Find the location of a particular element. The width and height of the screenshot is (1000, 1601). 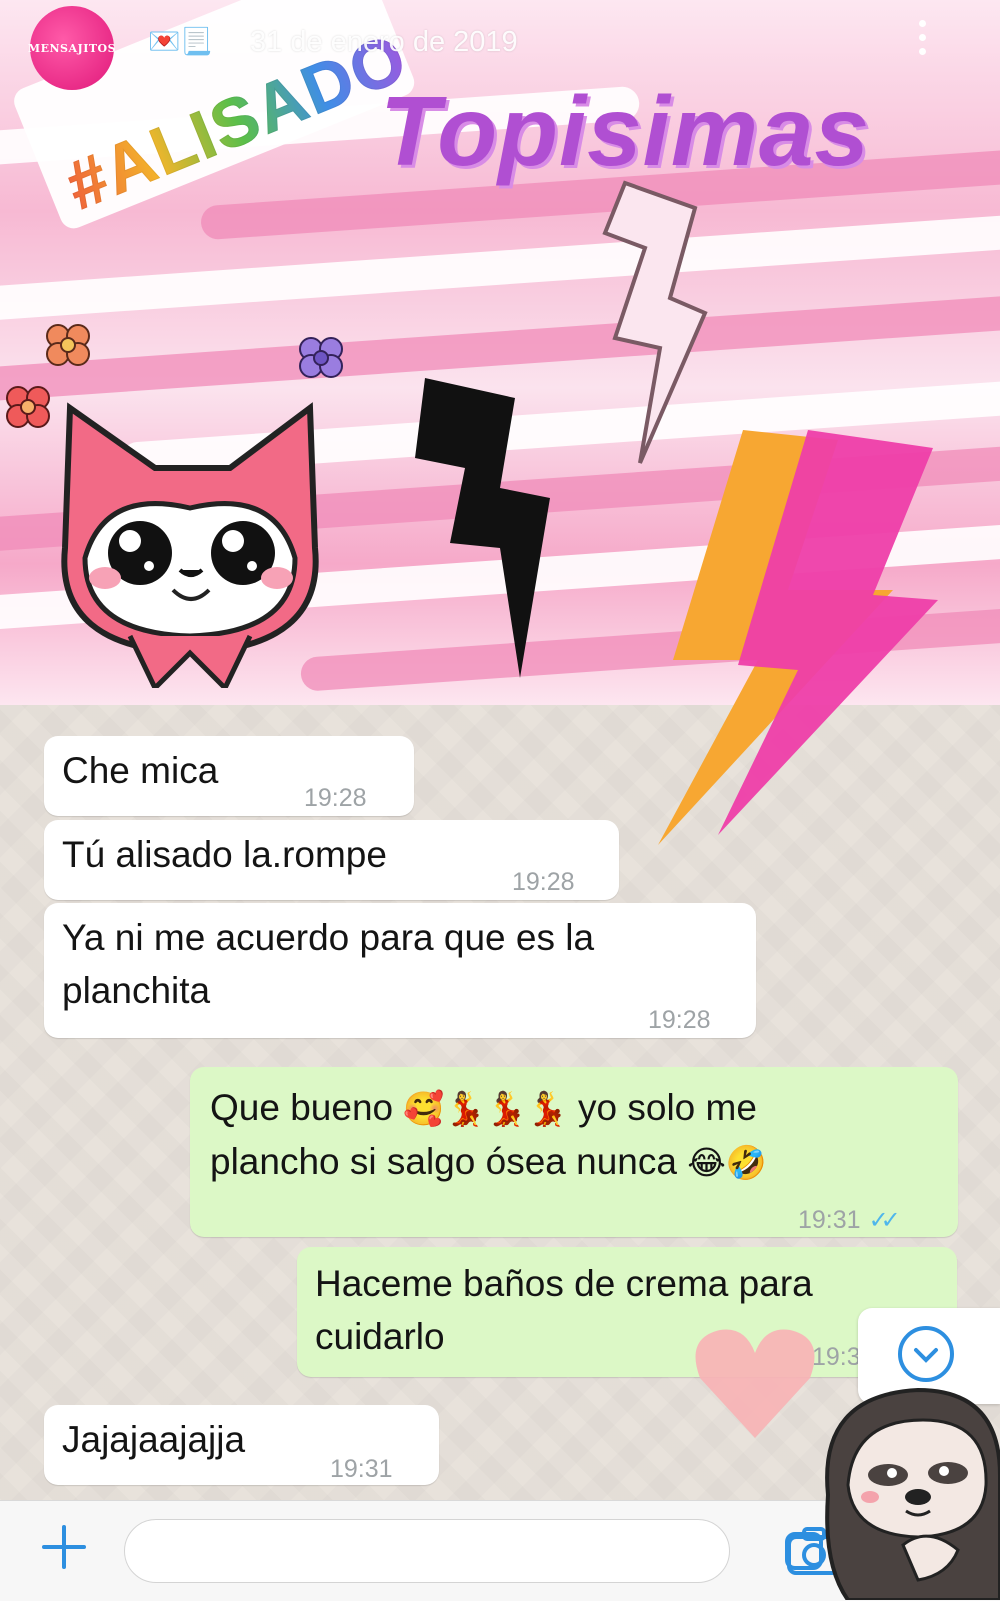

more-vertical-icon is located at coordinates (923, 41).